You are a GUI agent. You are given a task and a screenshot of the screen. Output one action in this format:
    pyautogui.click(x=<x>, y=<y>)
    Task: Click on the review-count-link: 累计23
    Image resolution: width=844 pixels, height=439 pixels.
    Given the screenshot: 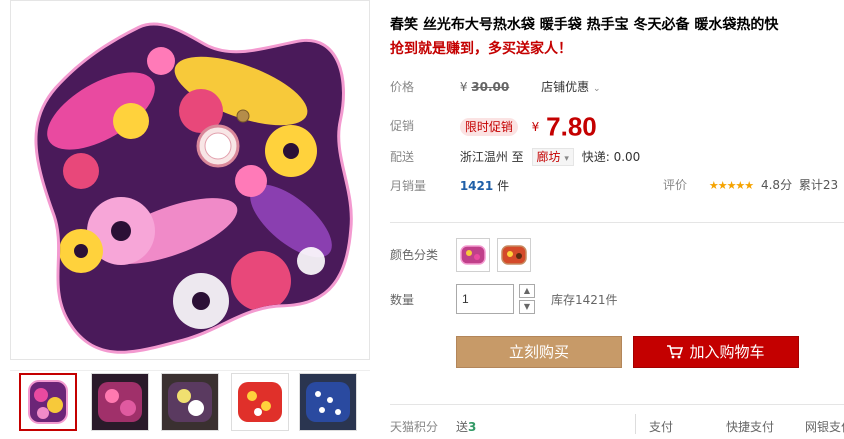 What is the action you would take?
    pyautogui.click(x=818, y=185)
    